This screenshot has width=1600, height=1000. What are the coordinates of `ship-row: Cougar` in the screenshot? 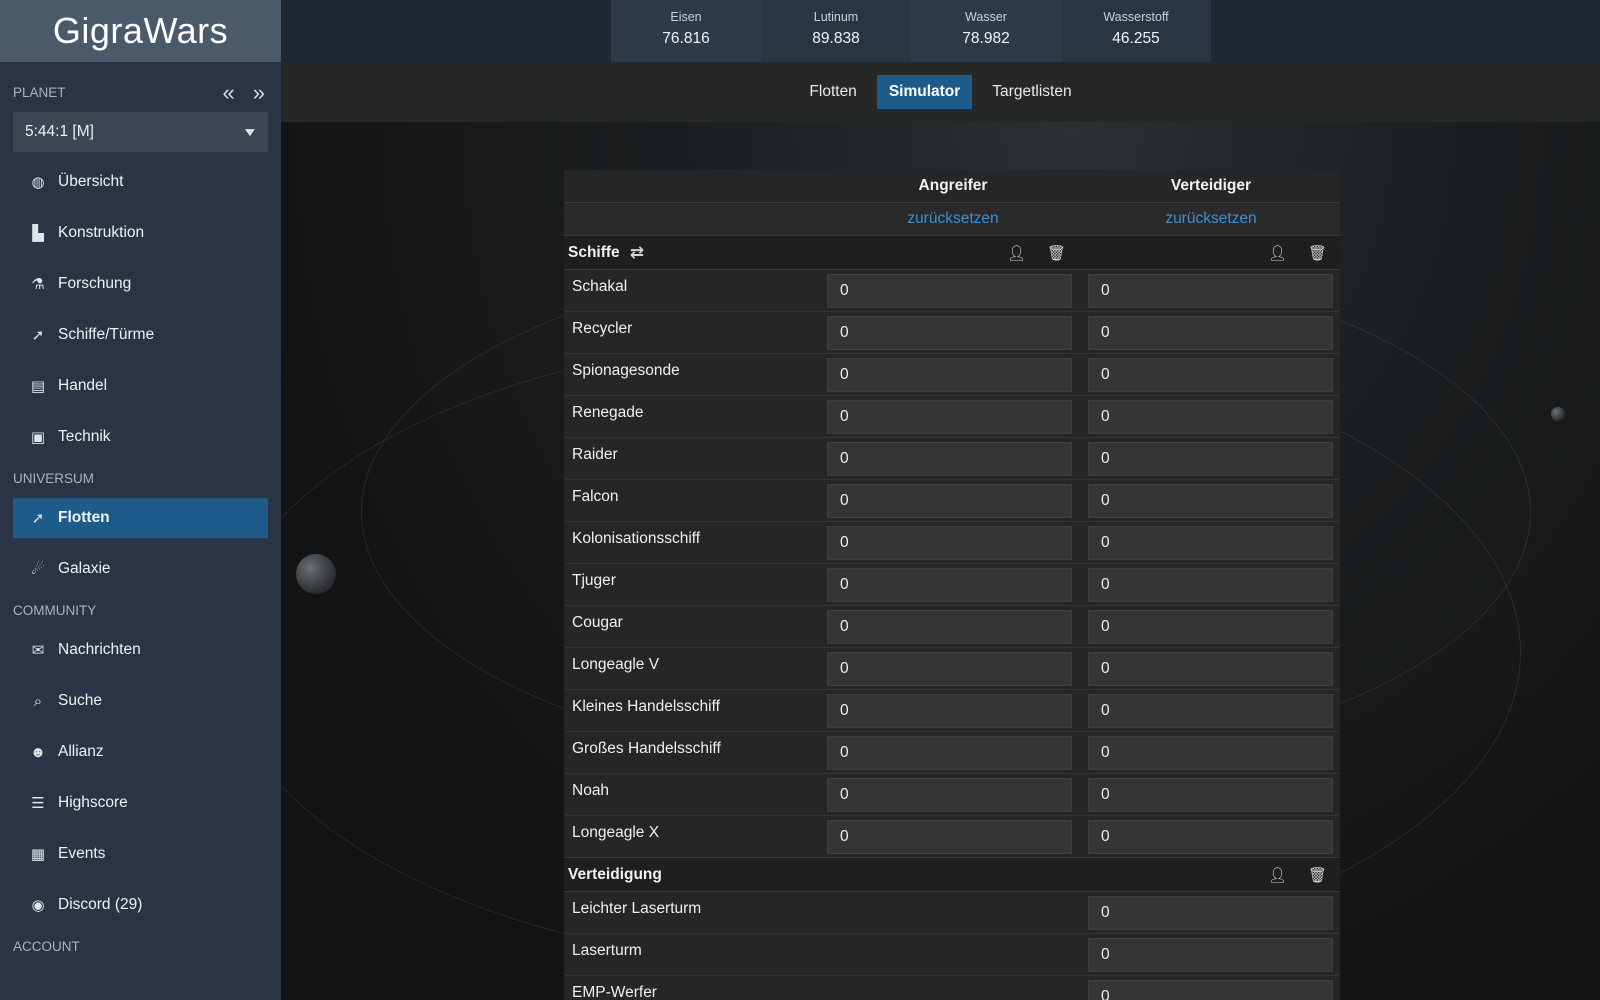 It's located at (952, 627).